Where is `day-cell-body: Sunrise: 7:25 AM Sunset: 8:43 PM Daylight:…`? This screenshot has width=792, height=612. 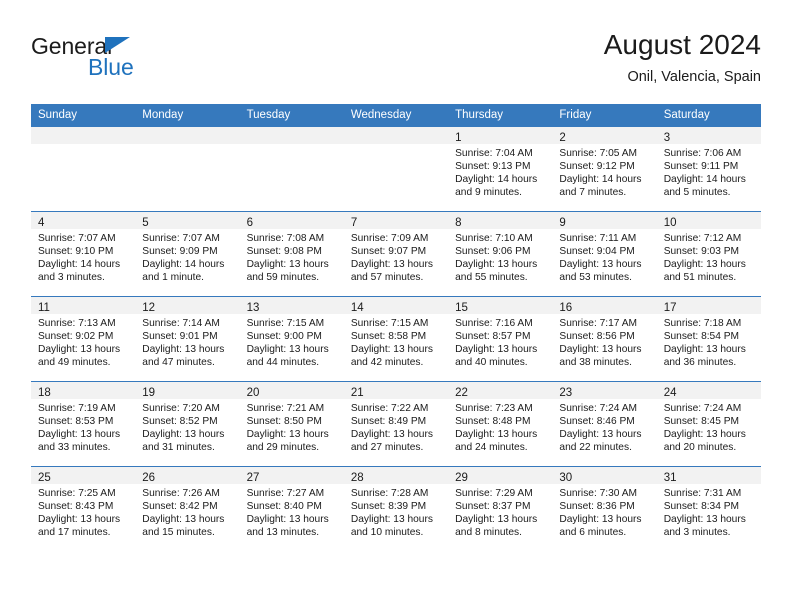 day-cell-body: Sunrise: 7:25 AM Sunset: 8:43 PM Daylight:… is located at coordinates (83, 511).